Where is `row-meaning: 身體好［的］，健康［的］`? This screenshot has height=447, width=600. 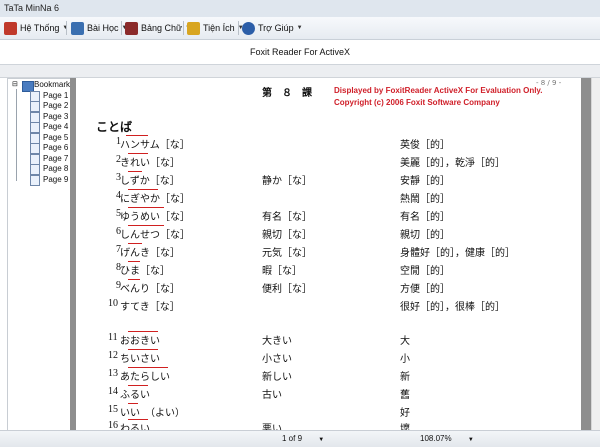
row-meaning: 身體好［的］，健康［的］ is located at coordinates (457, 253).